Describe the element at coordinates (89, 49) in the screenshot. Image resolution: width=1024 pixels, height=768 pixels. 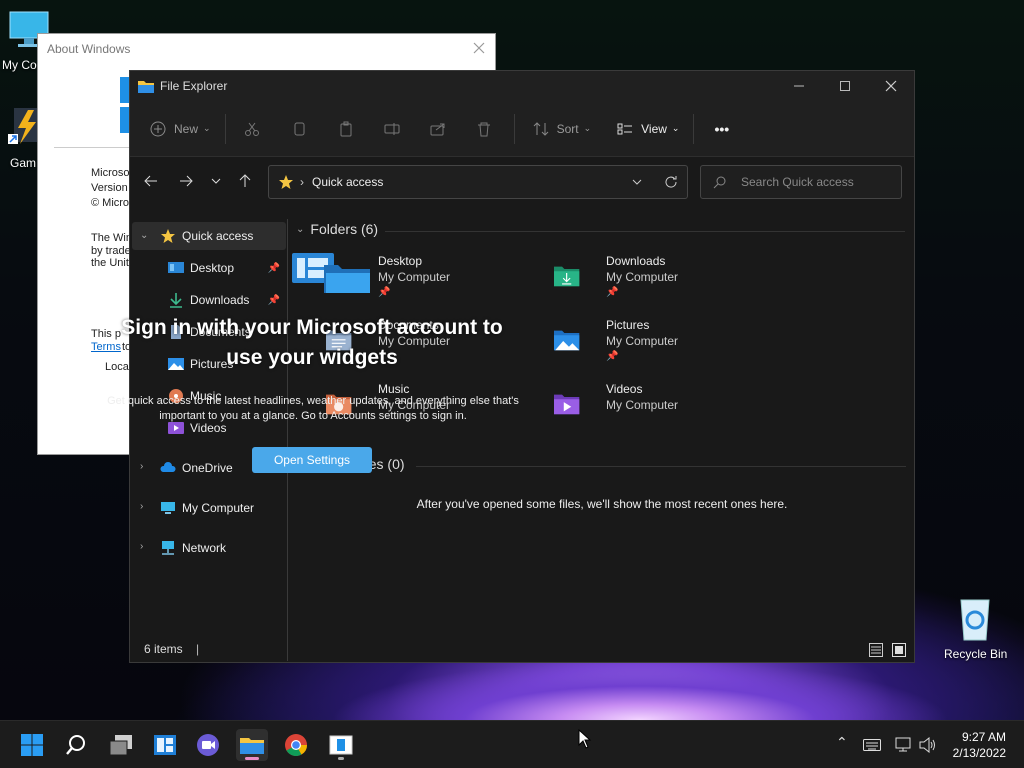
I see `about-title: About Windows` at that location.